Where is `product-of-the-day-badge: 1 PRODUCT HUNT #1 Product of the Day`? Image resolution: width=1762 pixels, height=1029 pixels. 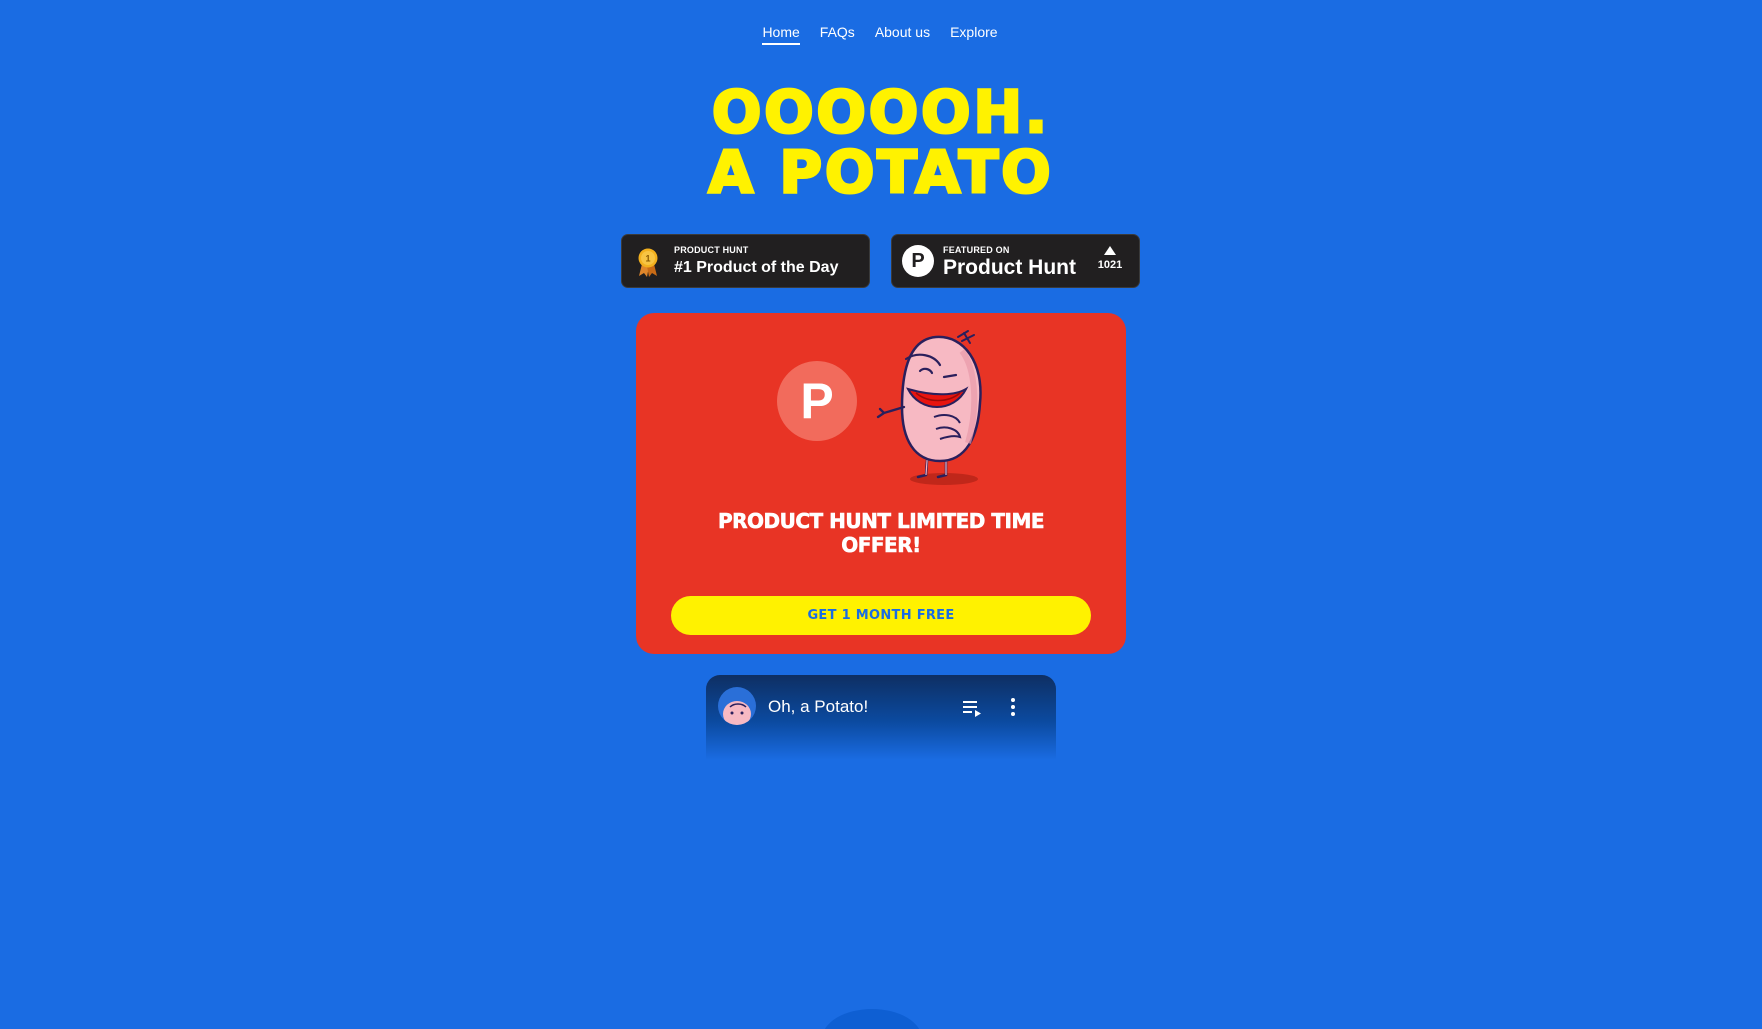 product-of-the-day-badge: 1 PRODUCT HUNT #1 Product of the Day is located at coordinates (745, 261).